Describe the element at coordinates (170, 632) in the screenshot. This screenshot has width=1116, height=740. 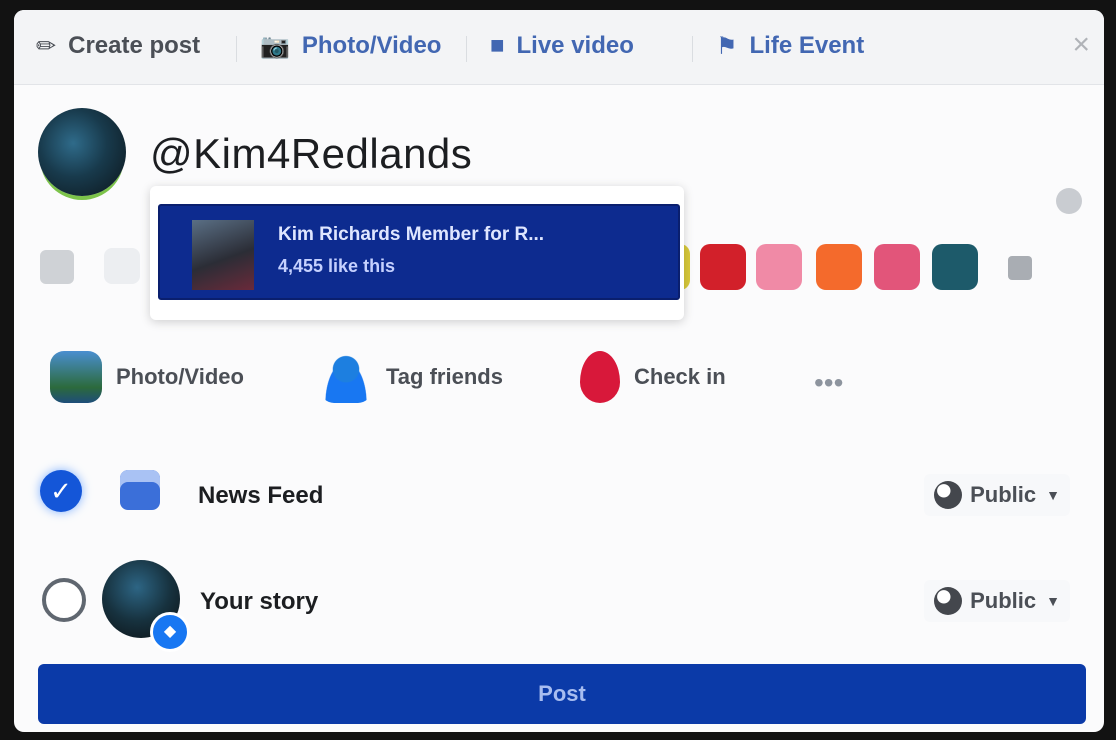
I see `story-add-icon: ◆` at that location.